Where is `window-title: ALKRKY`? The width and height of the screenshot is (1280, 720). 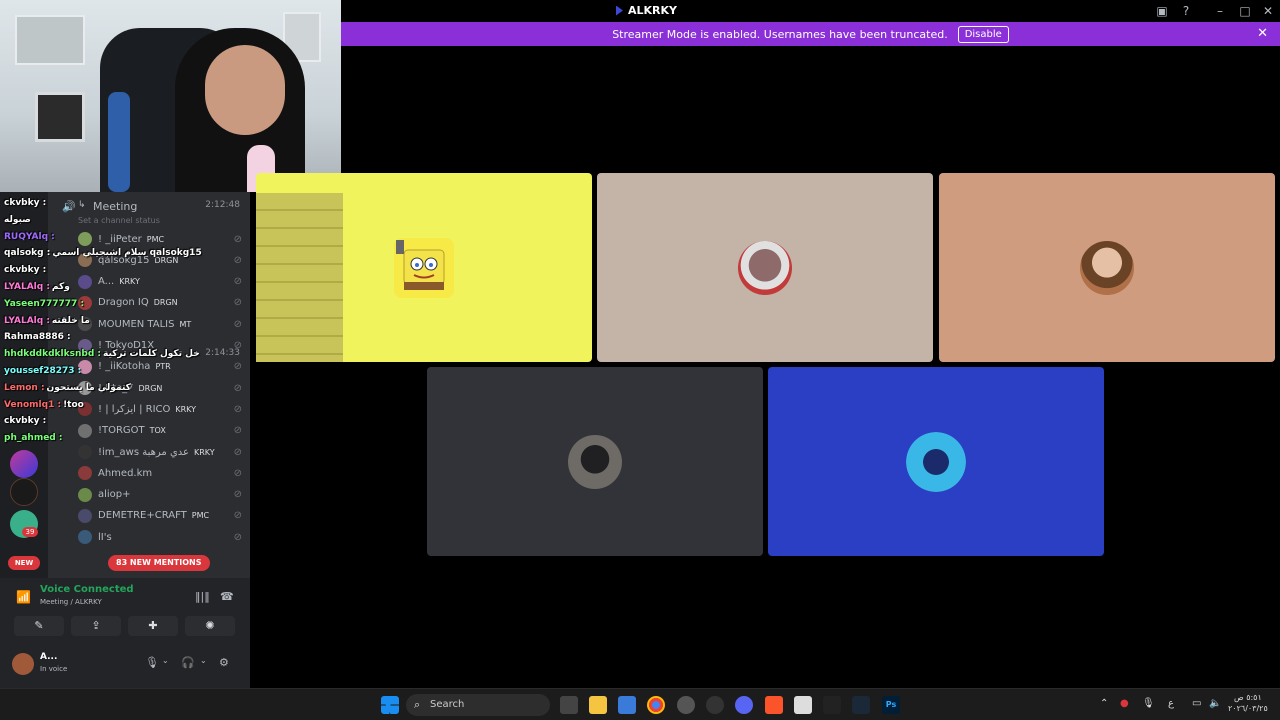
window-title: ALKRKY is located at coordinates (646, 10).